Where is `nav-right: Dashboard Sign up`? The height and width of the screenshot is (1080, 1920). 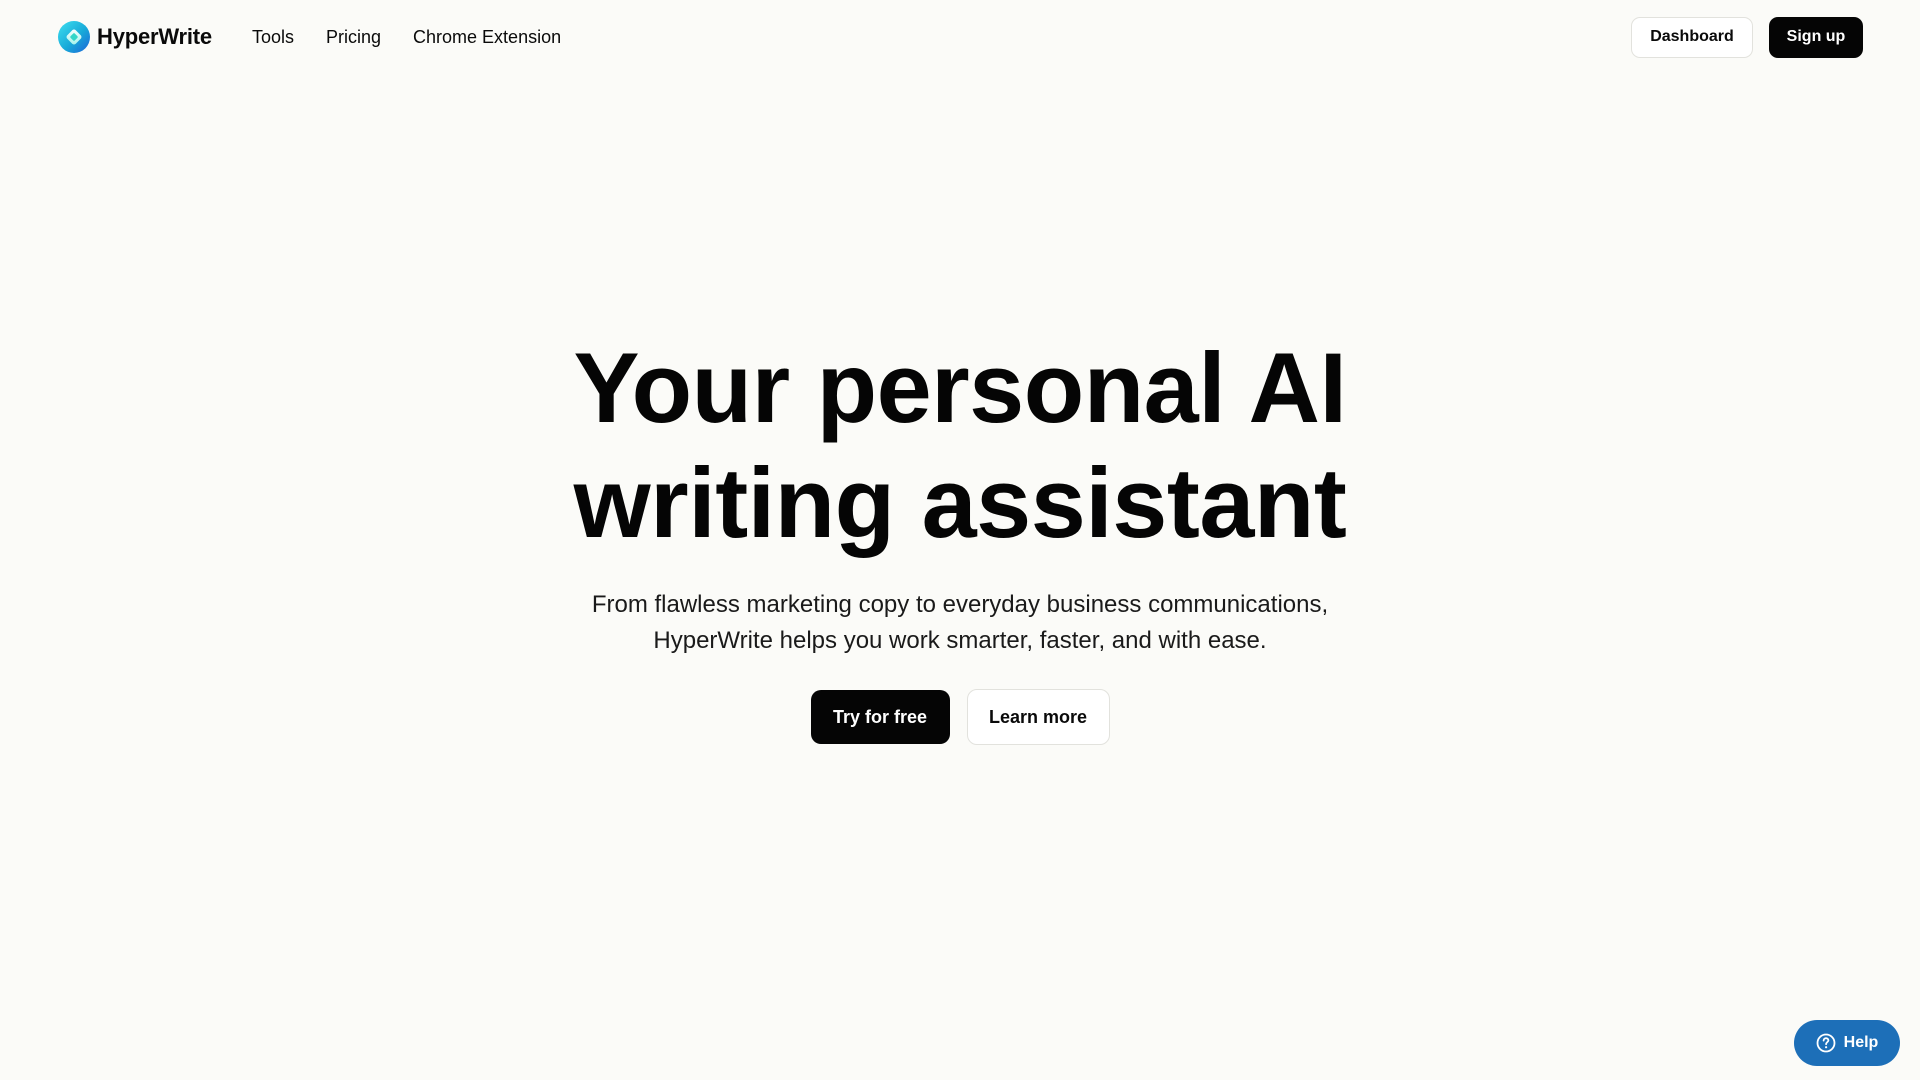
nav-right: Dashboard Sign up is located at coordinates (1747, 37).